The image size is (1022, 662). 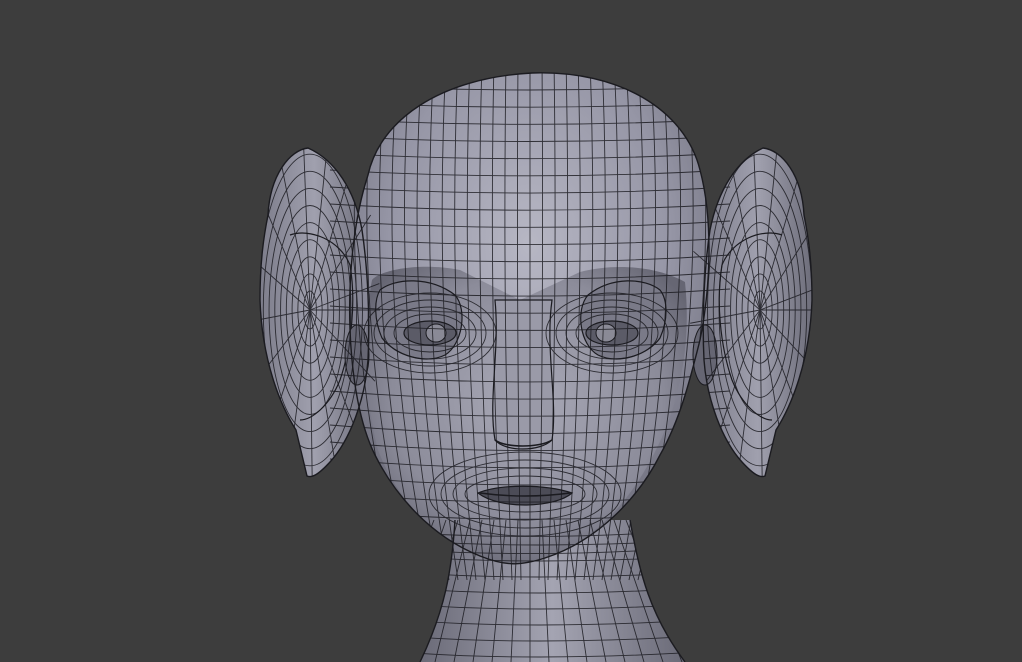 I want to click on mesh-edge, so click(x=406, y=590).